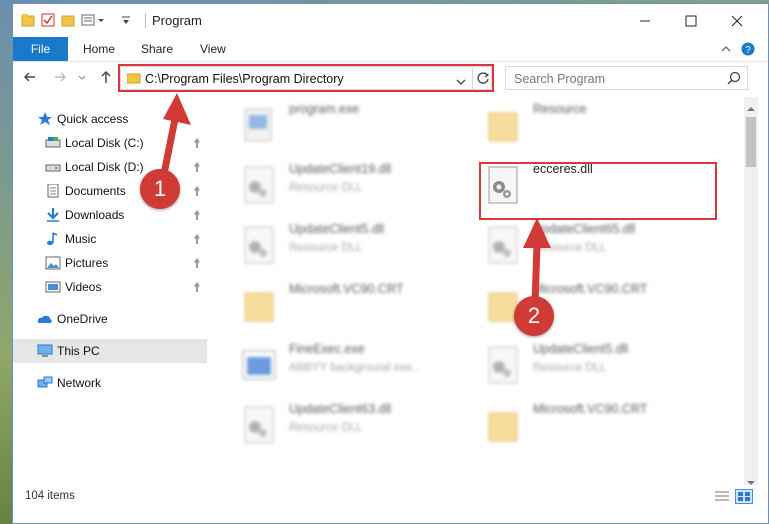 The image size is (769, 524). Describe the element at coordinates (110, 263) in the screenshot. I see `sidebar-item-pictures: Pictures` at that location.